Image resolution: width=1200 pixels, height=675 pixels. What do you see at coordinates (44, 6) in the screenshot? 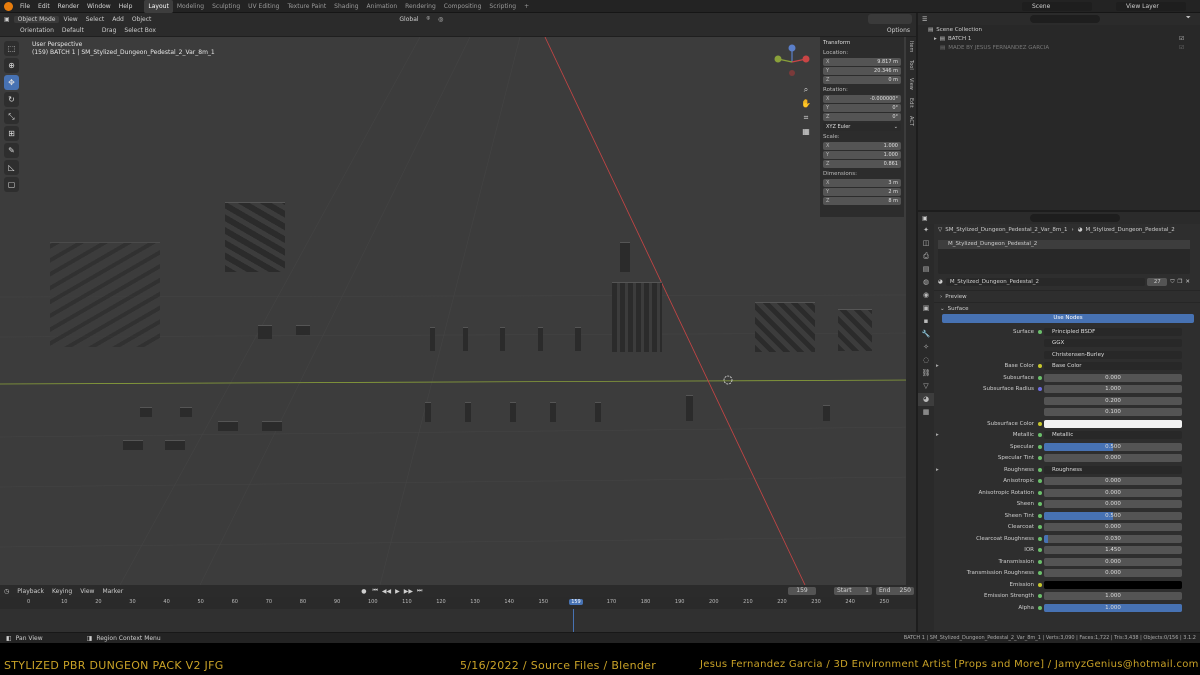
I see `menu-edit: Edit` at bounding box center [44, 6].